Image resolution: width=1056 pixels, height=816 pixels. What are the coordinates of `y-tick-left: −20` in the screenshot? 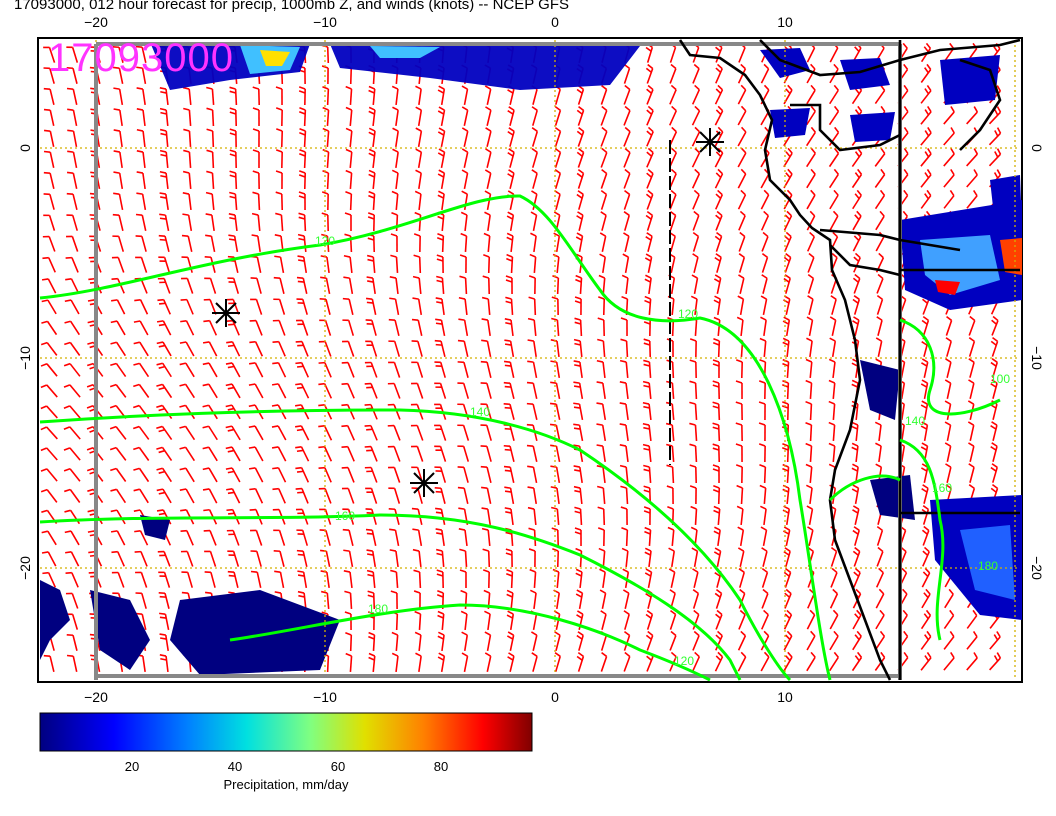 It's located at (25, 568).